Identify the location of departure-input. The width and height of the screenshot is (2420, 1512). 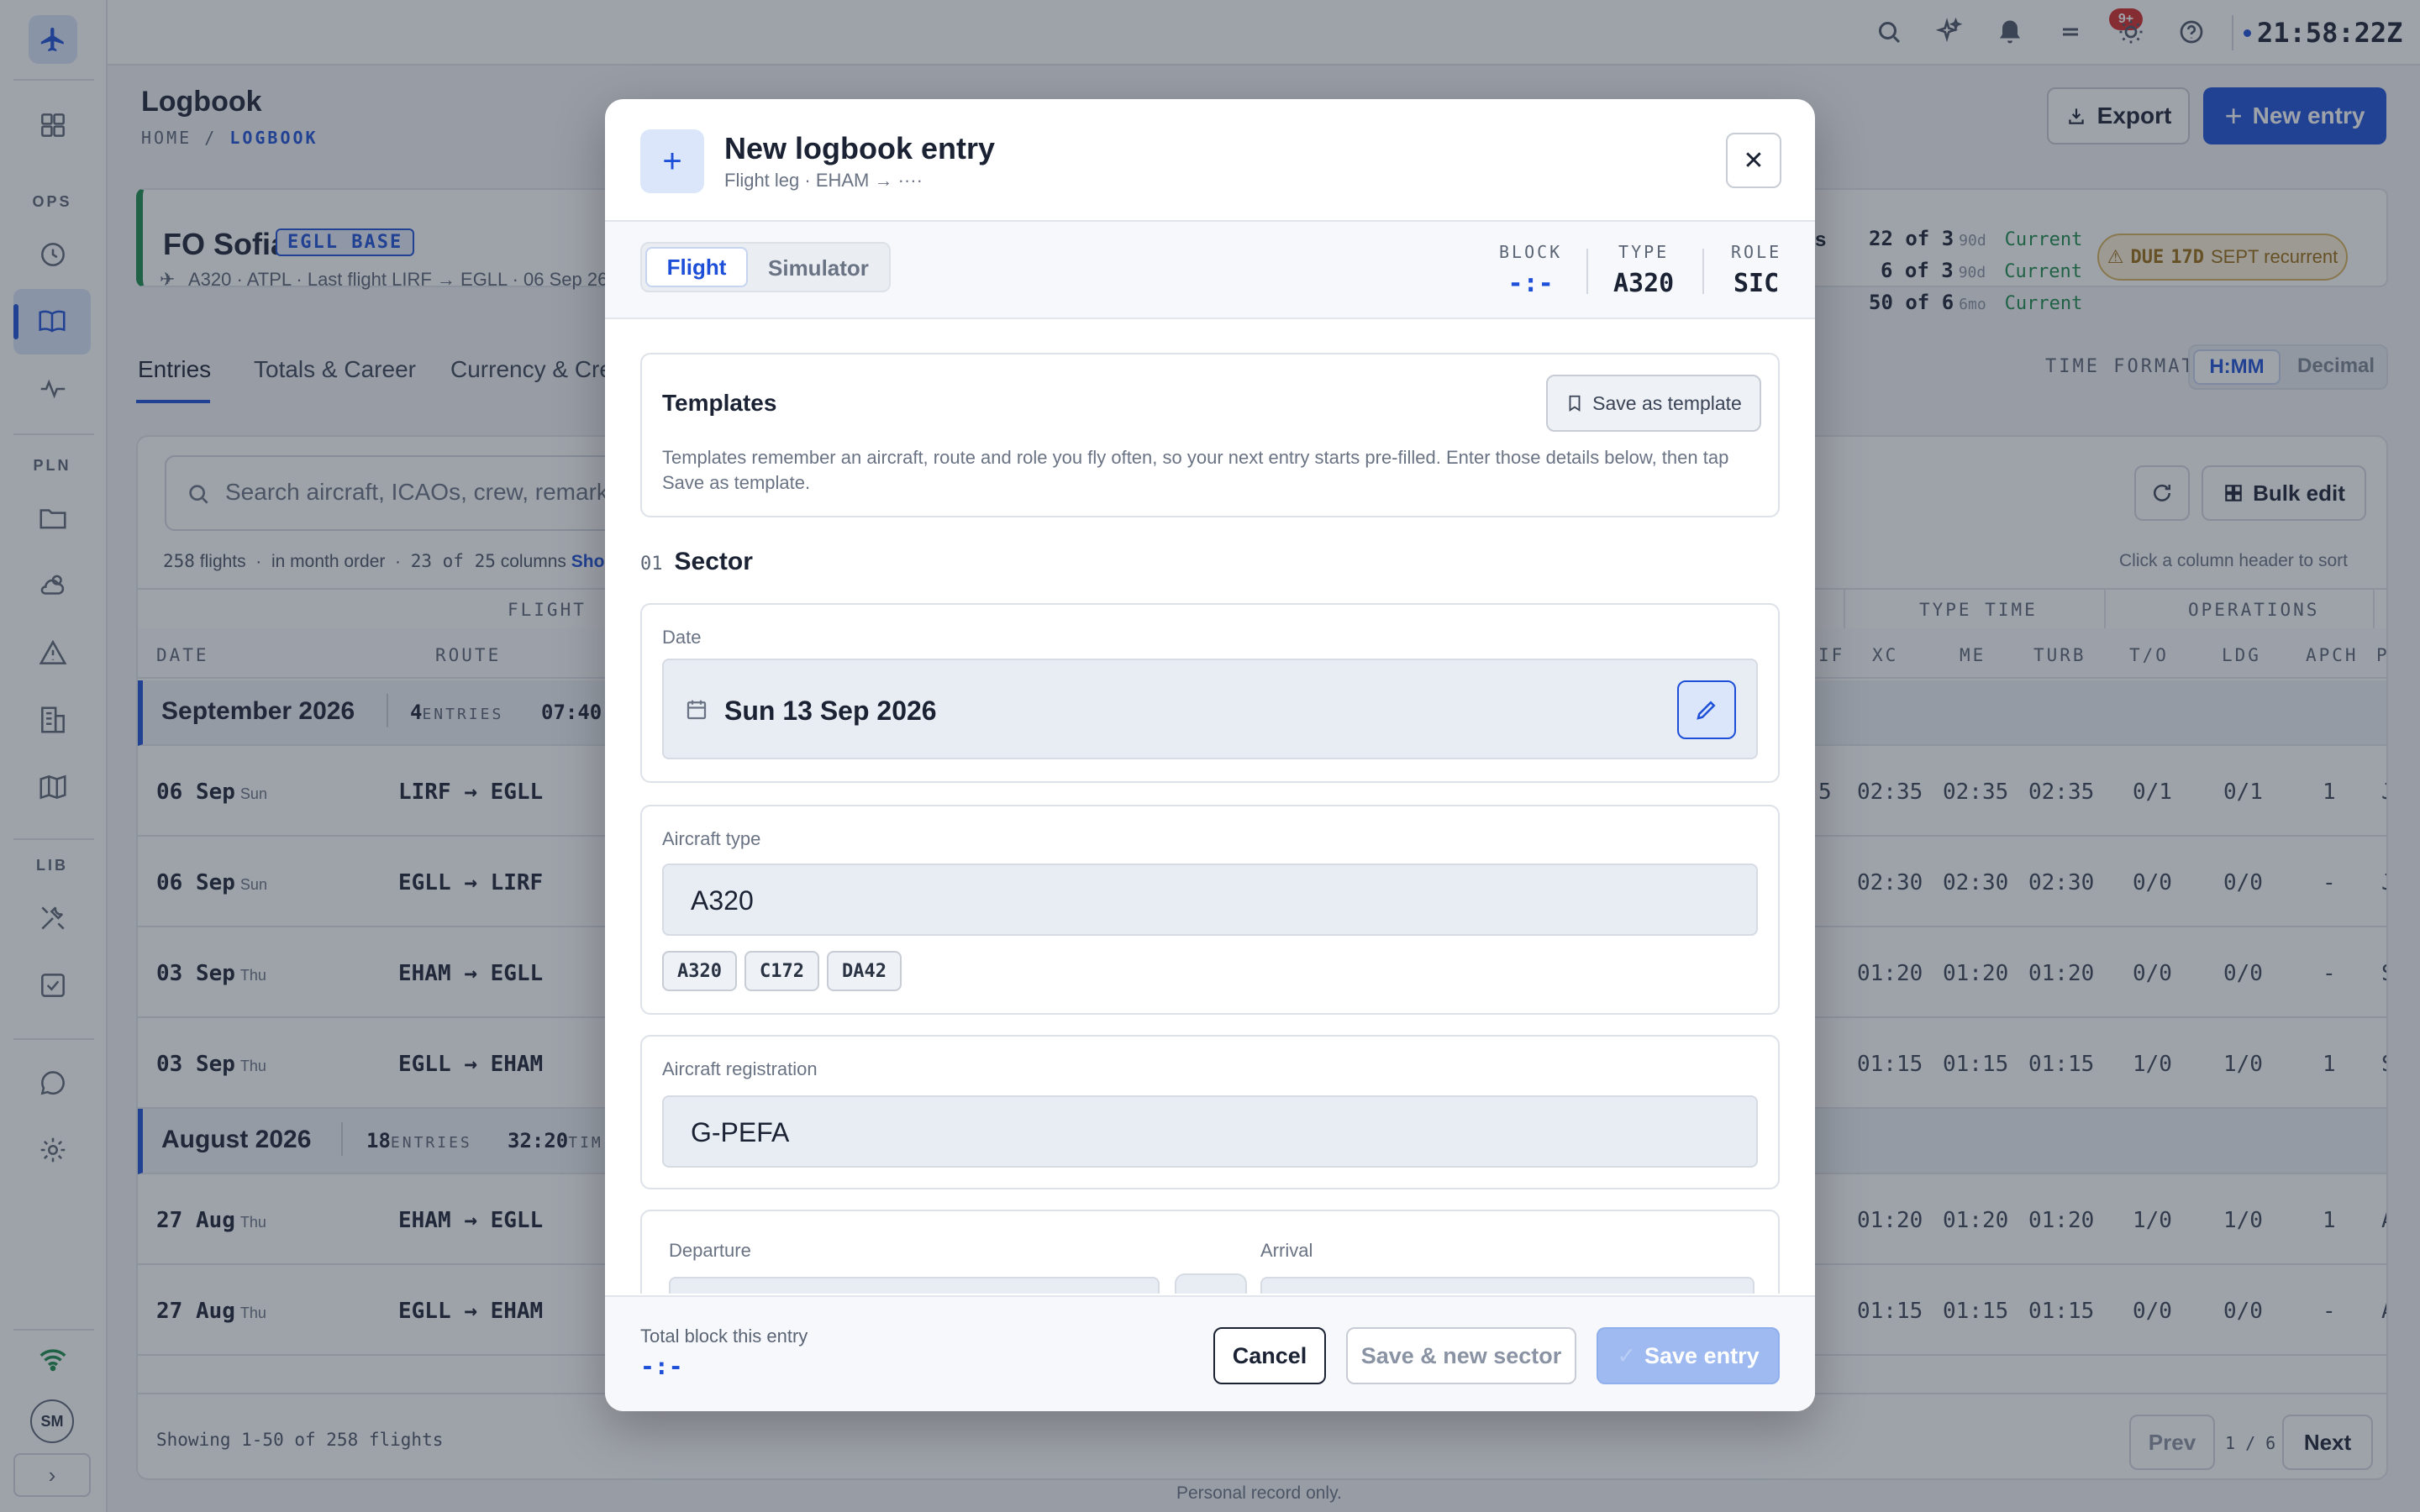
(914, 1285).